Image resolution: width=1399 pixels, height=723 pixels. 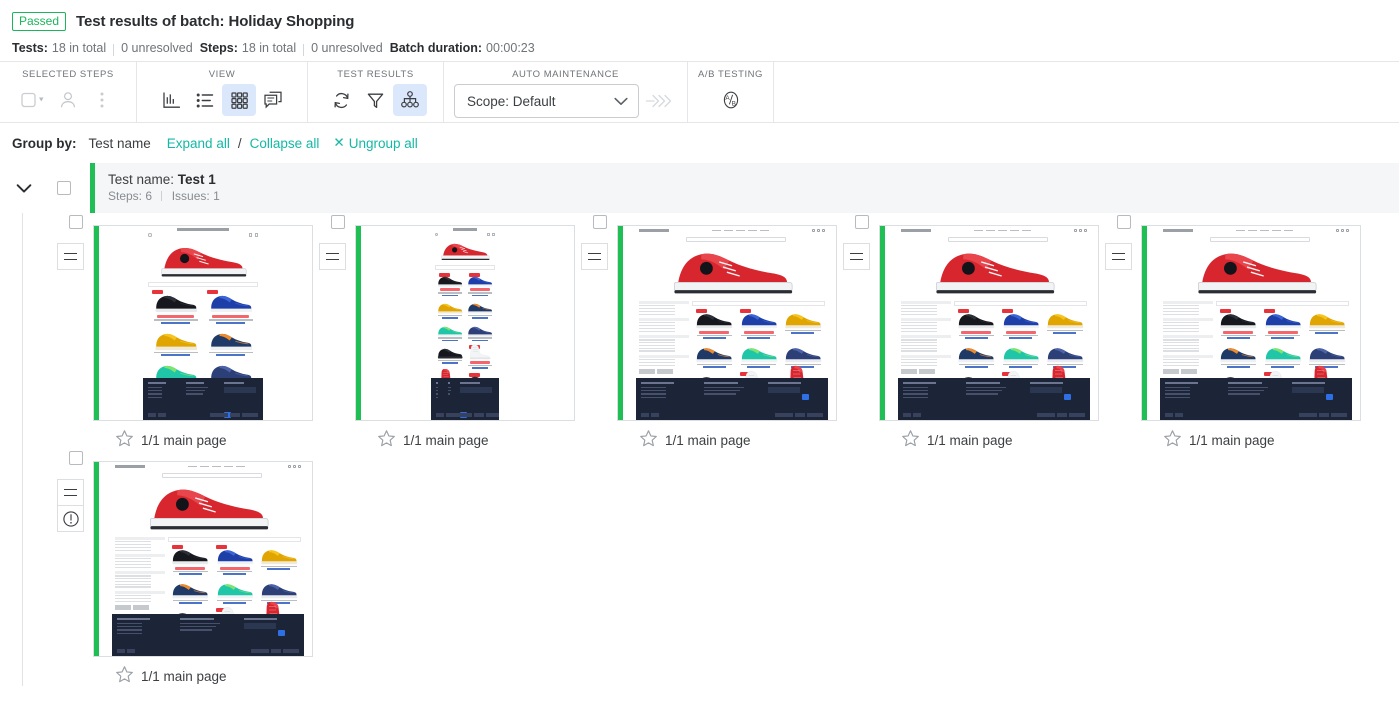 I want to click on screenshot-preview, so click(x=465, y=323).